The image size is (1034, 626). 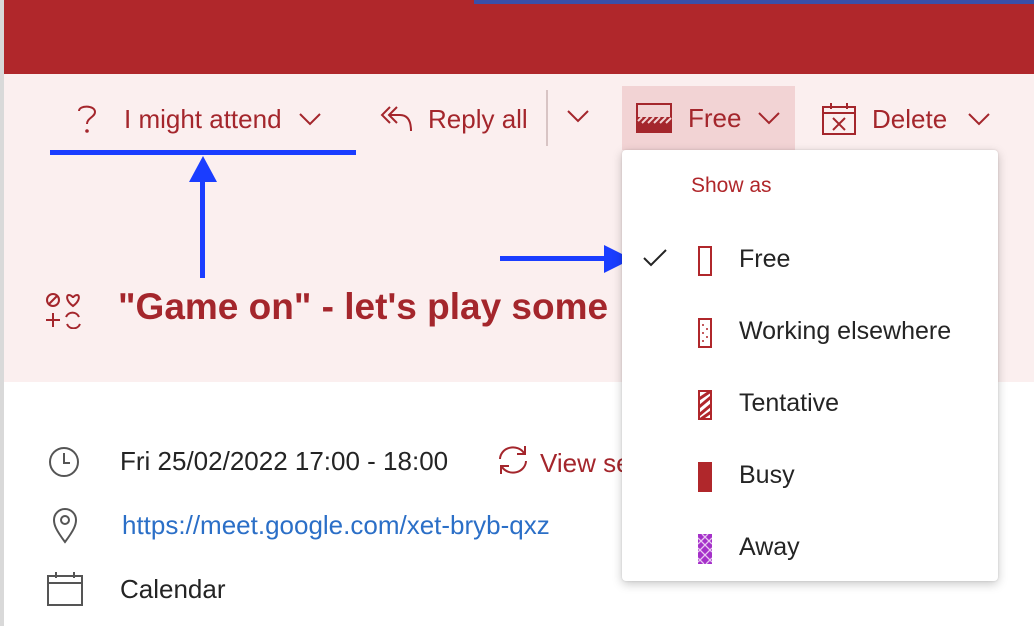 I want to click on menu-item-away: Away, so click(x=810, y=548).